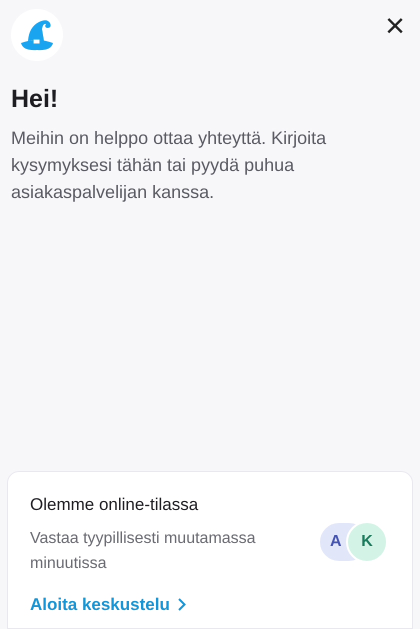  I want to click on avatar: K, so click(367, 542).